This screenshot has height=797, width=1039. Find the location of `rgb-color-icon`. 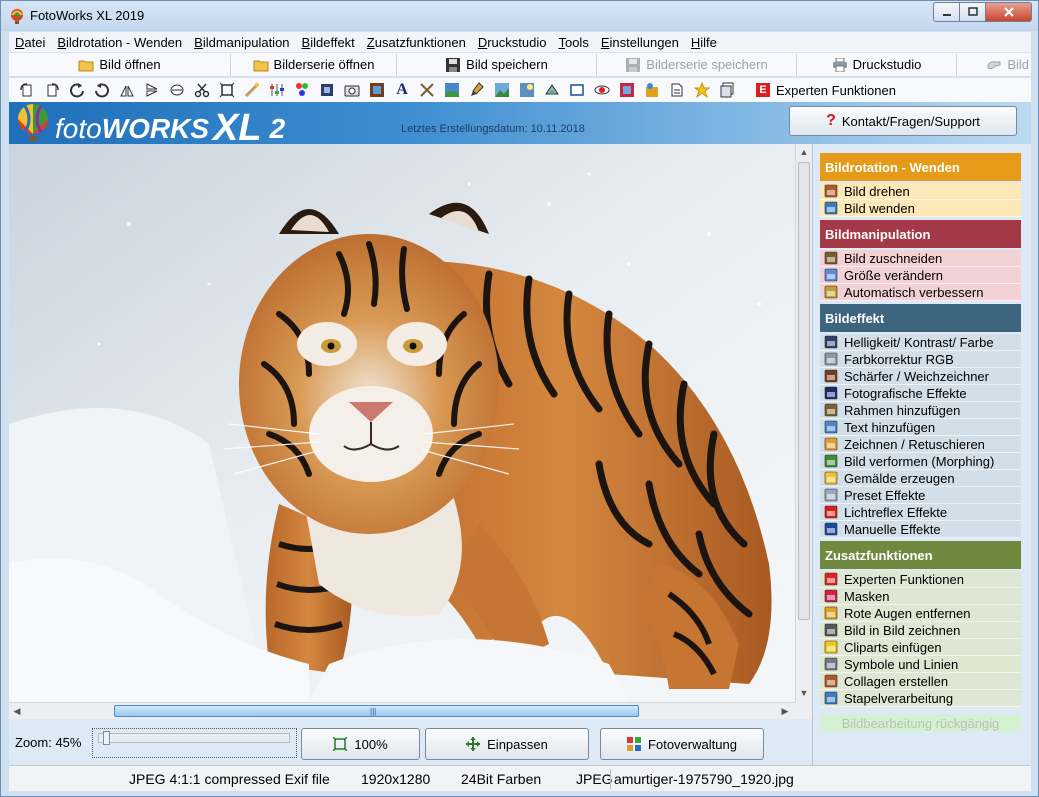

rgb-color-icon is located at coordinates (302, 90).